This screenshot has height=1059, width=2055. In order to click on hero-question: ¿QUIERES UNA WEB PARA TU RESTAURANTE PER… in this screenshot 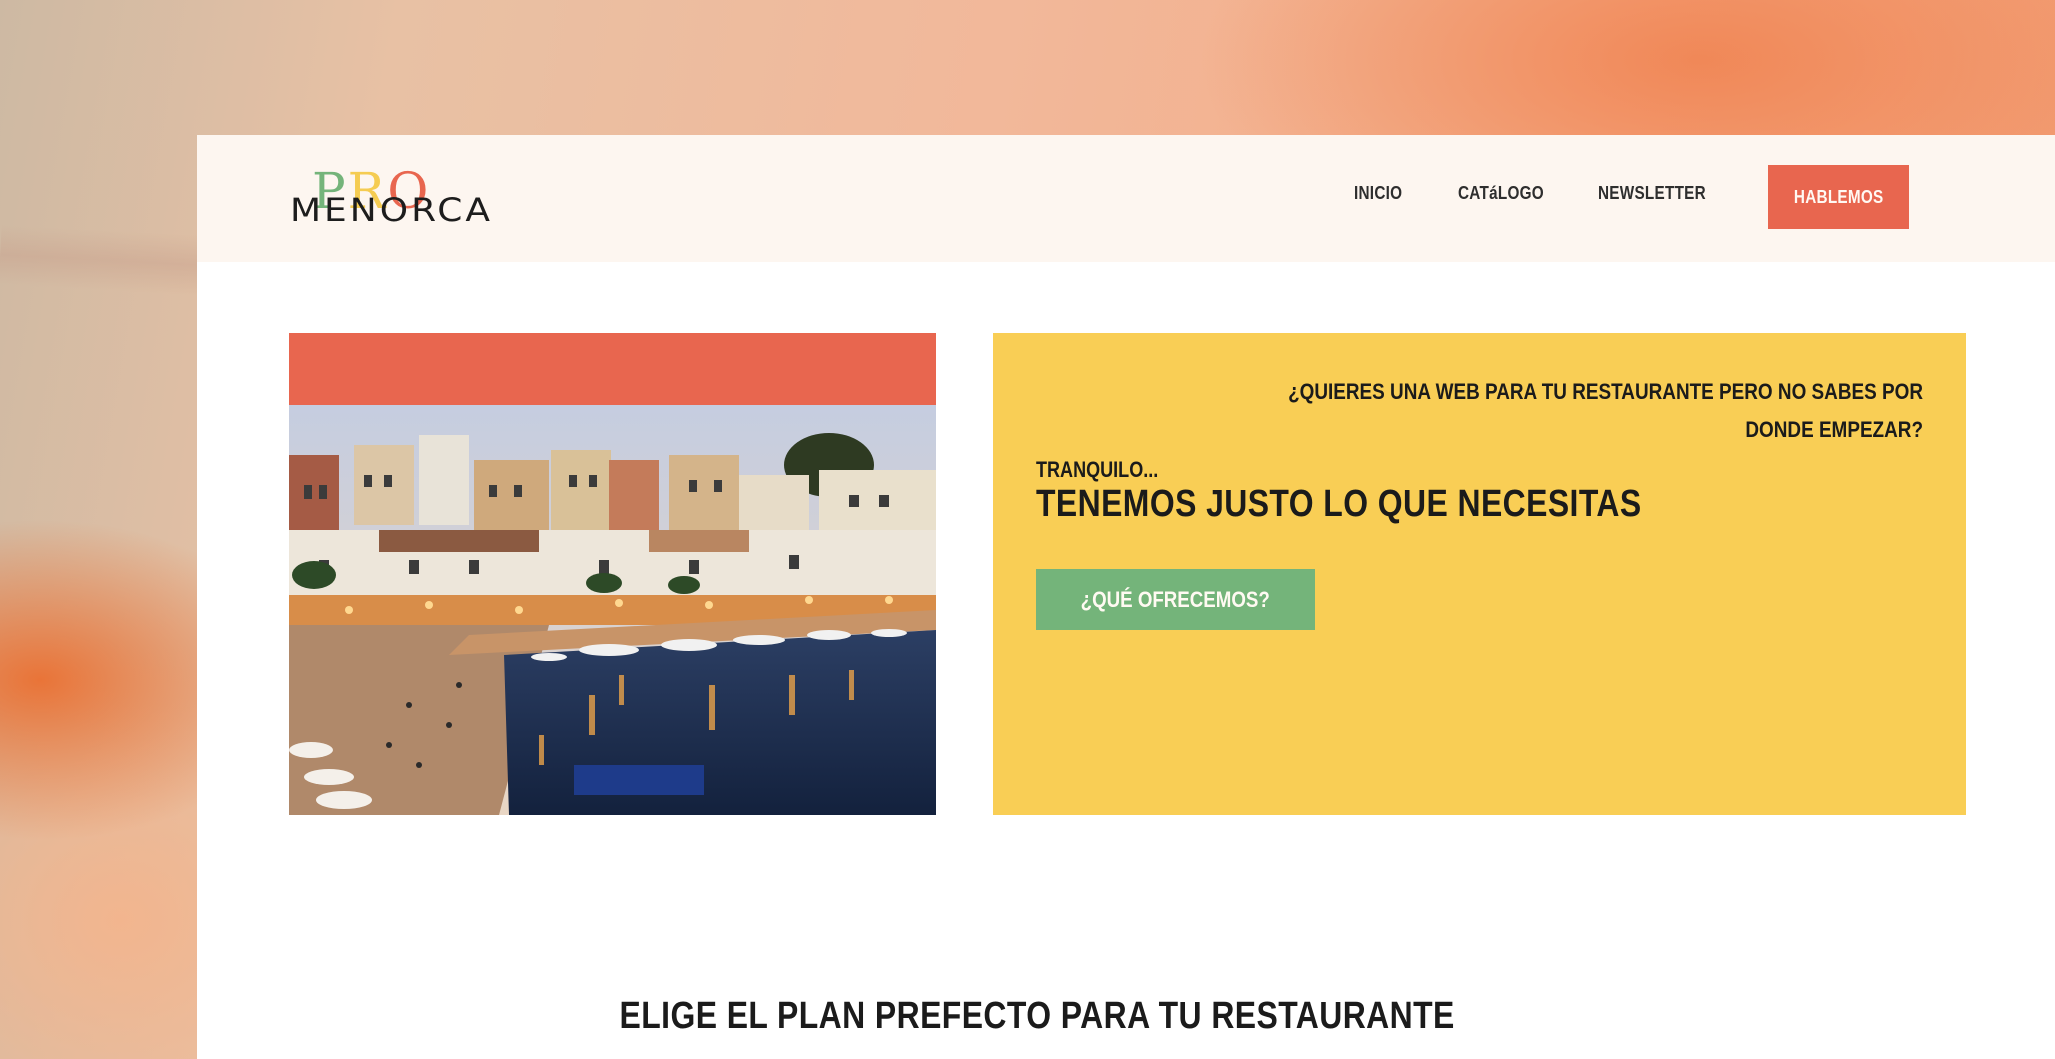, I will do `click(1605, 410)`.